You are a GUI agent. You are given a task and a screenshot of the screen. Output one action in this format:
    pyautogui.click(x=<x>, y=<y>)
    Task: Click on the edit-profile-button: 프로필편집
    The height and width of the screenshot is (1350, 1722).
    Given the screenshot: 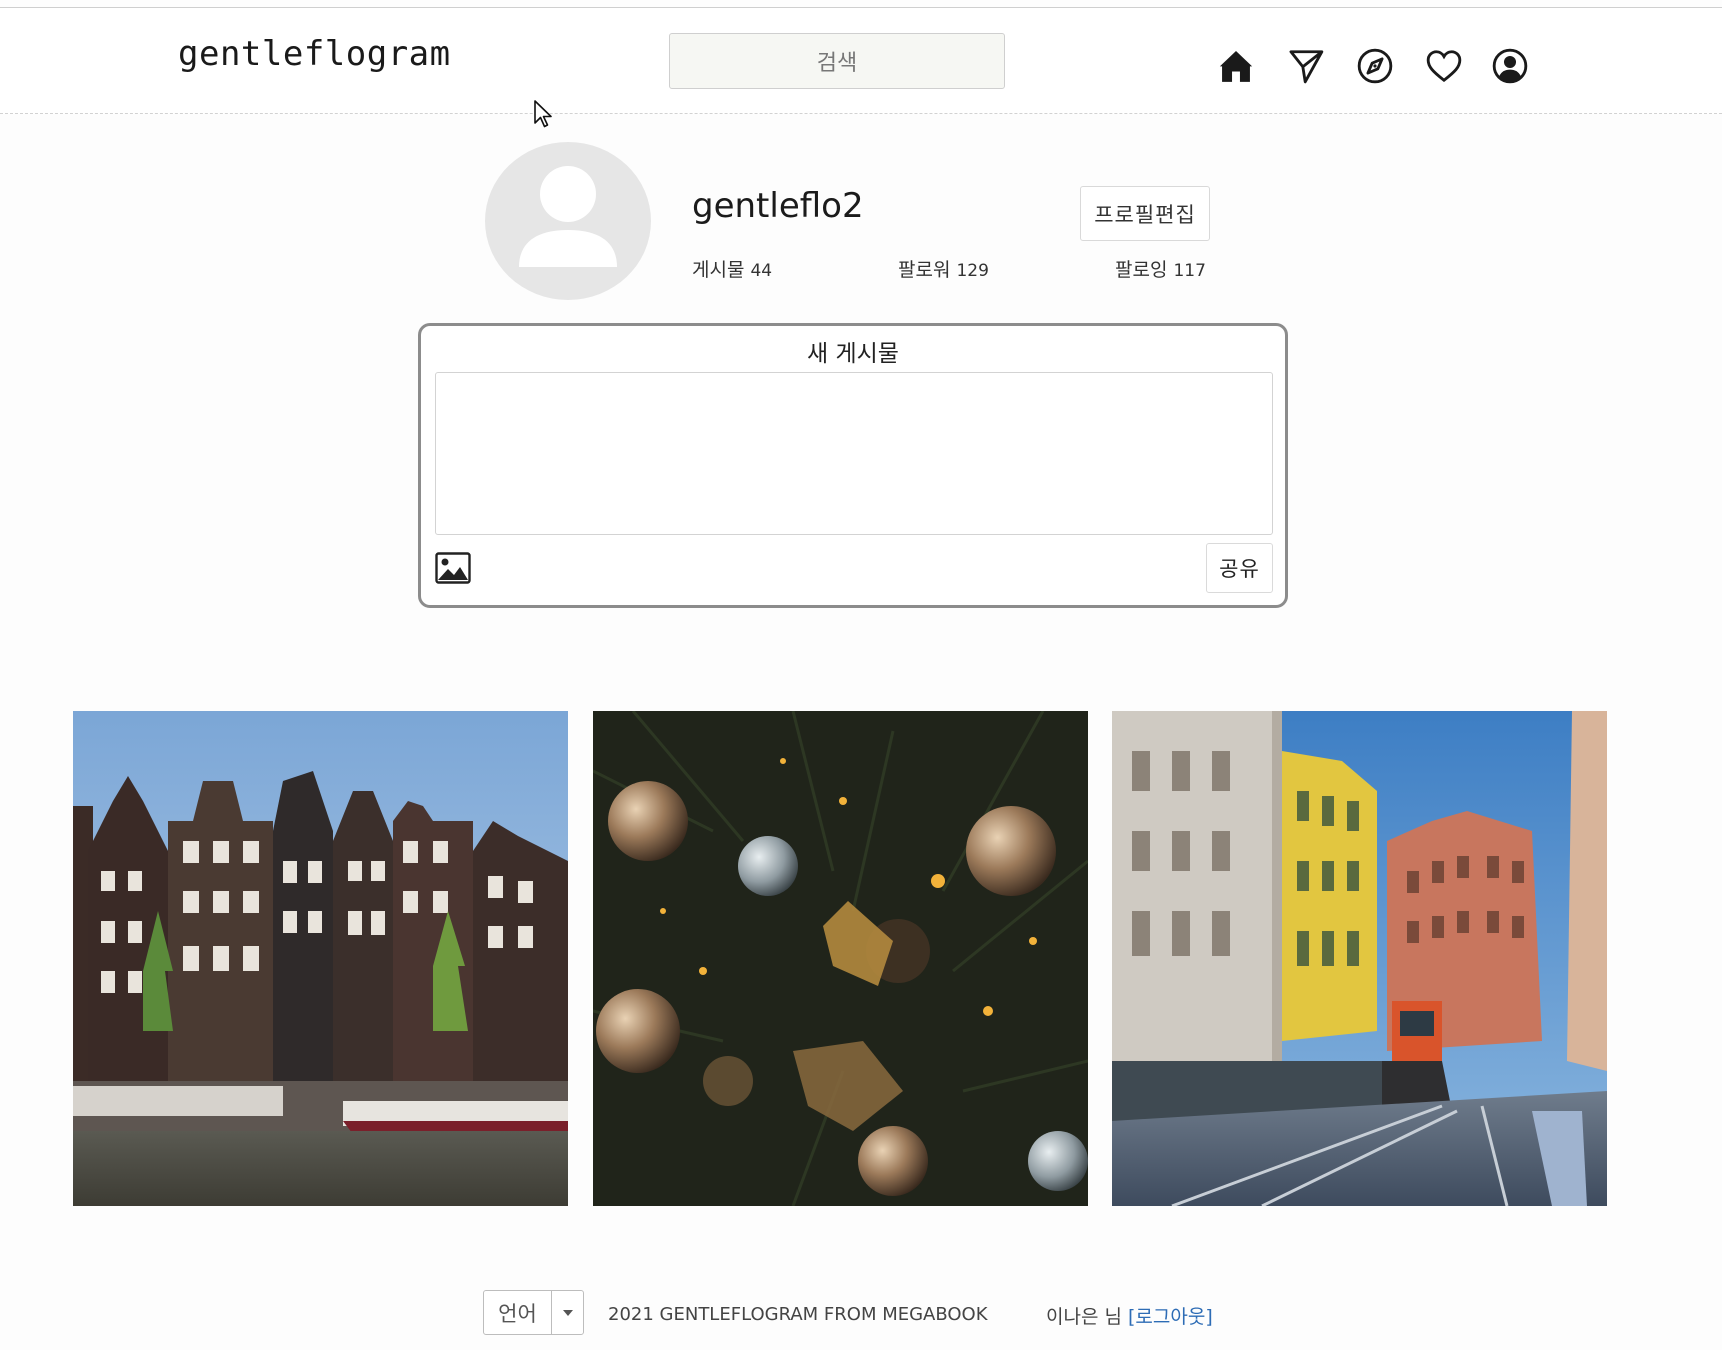 What is the action you would take?
    pyautogui.click(x=1145, y=213)
    